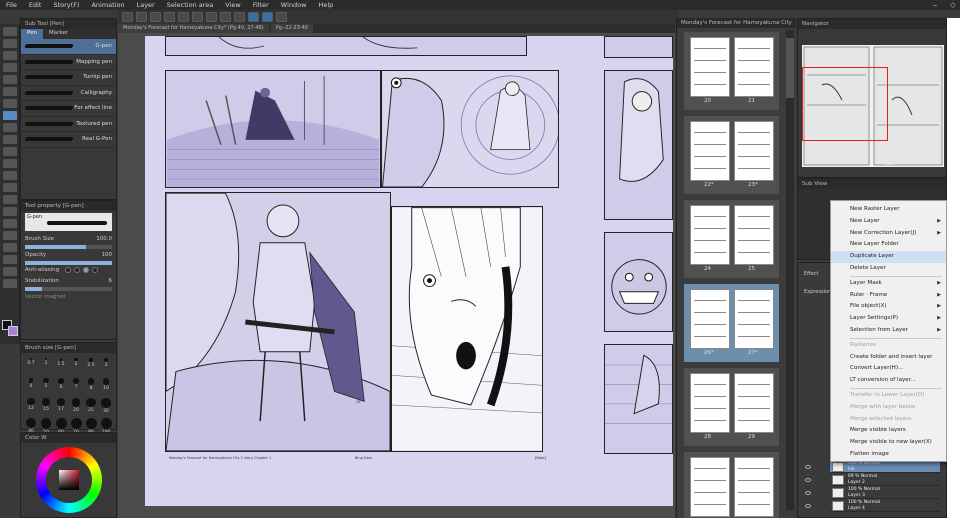 The height and width of the screenshot is (518, 960). I want to click on brush-item-g-pen: G-pen, so click(68, 47).